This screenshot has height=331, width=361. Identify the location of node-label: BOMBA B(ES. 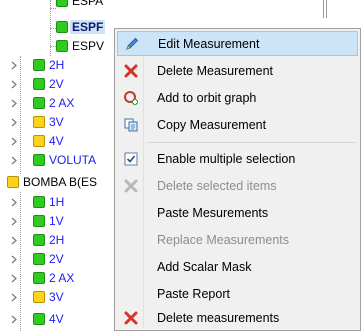
(60, 182).